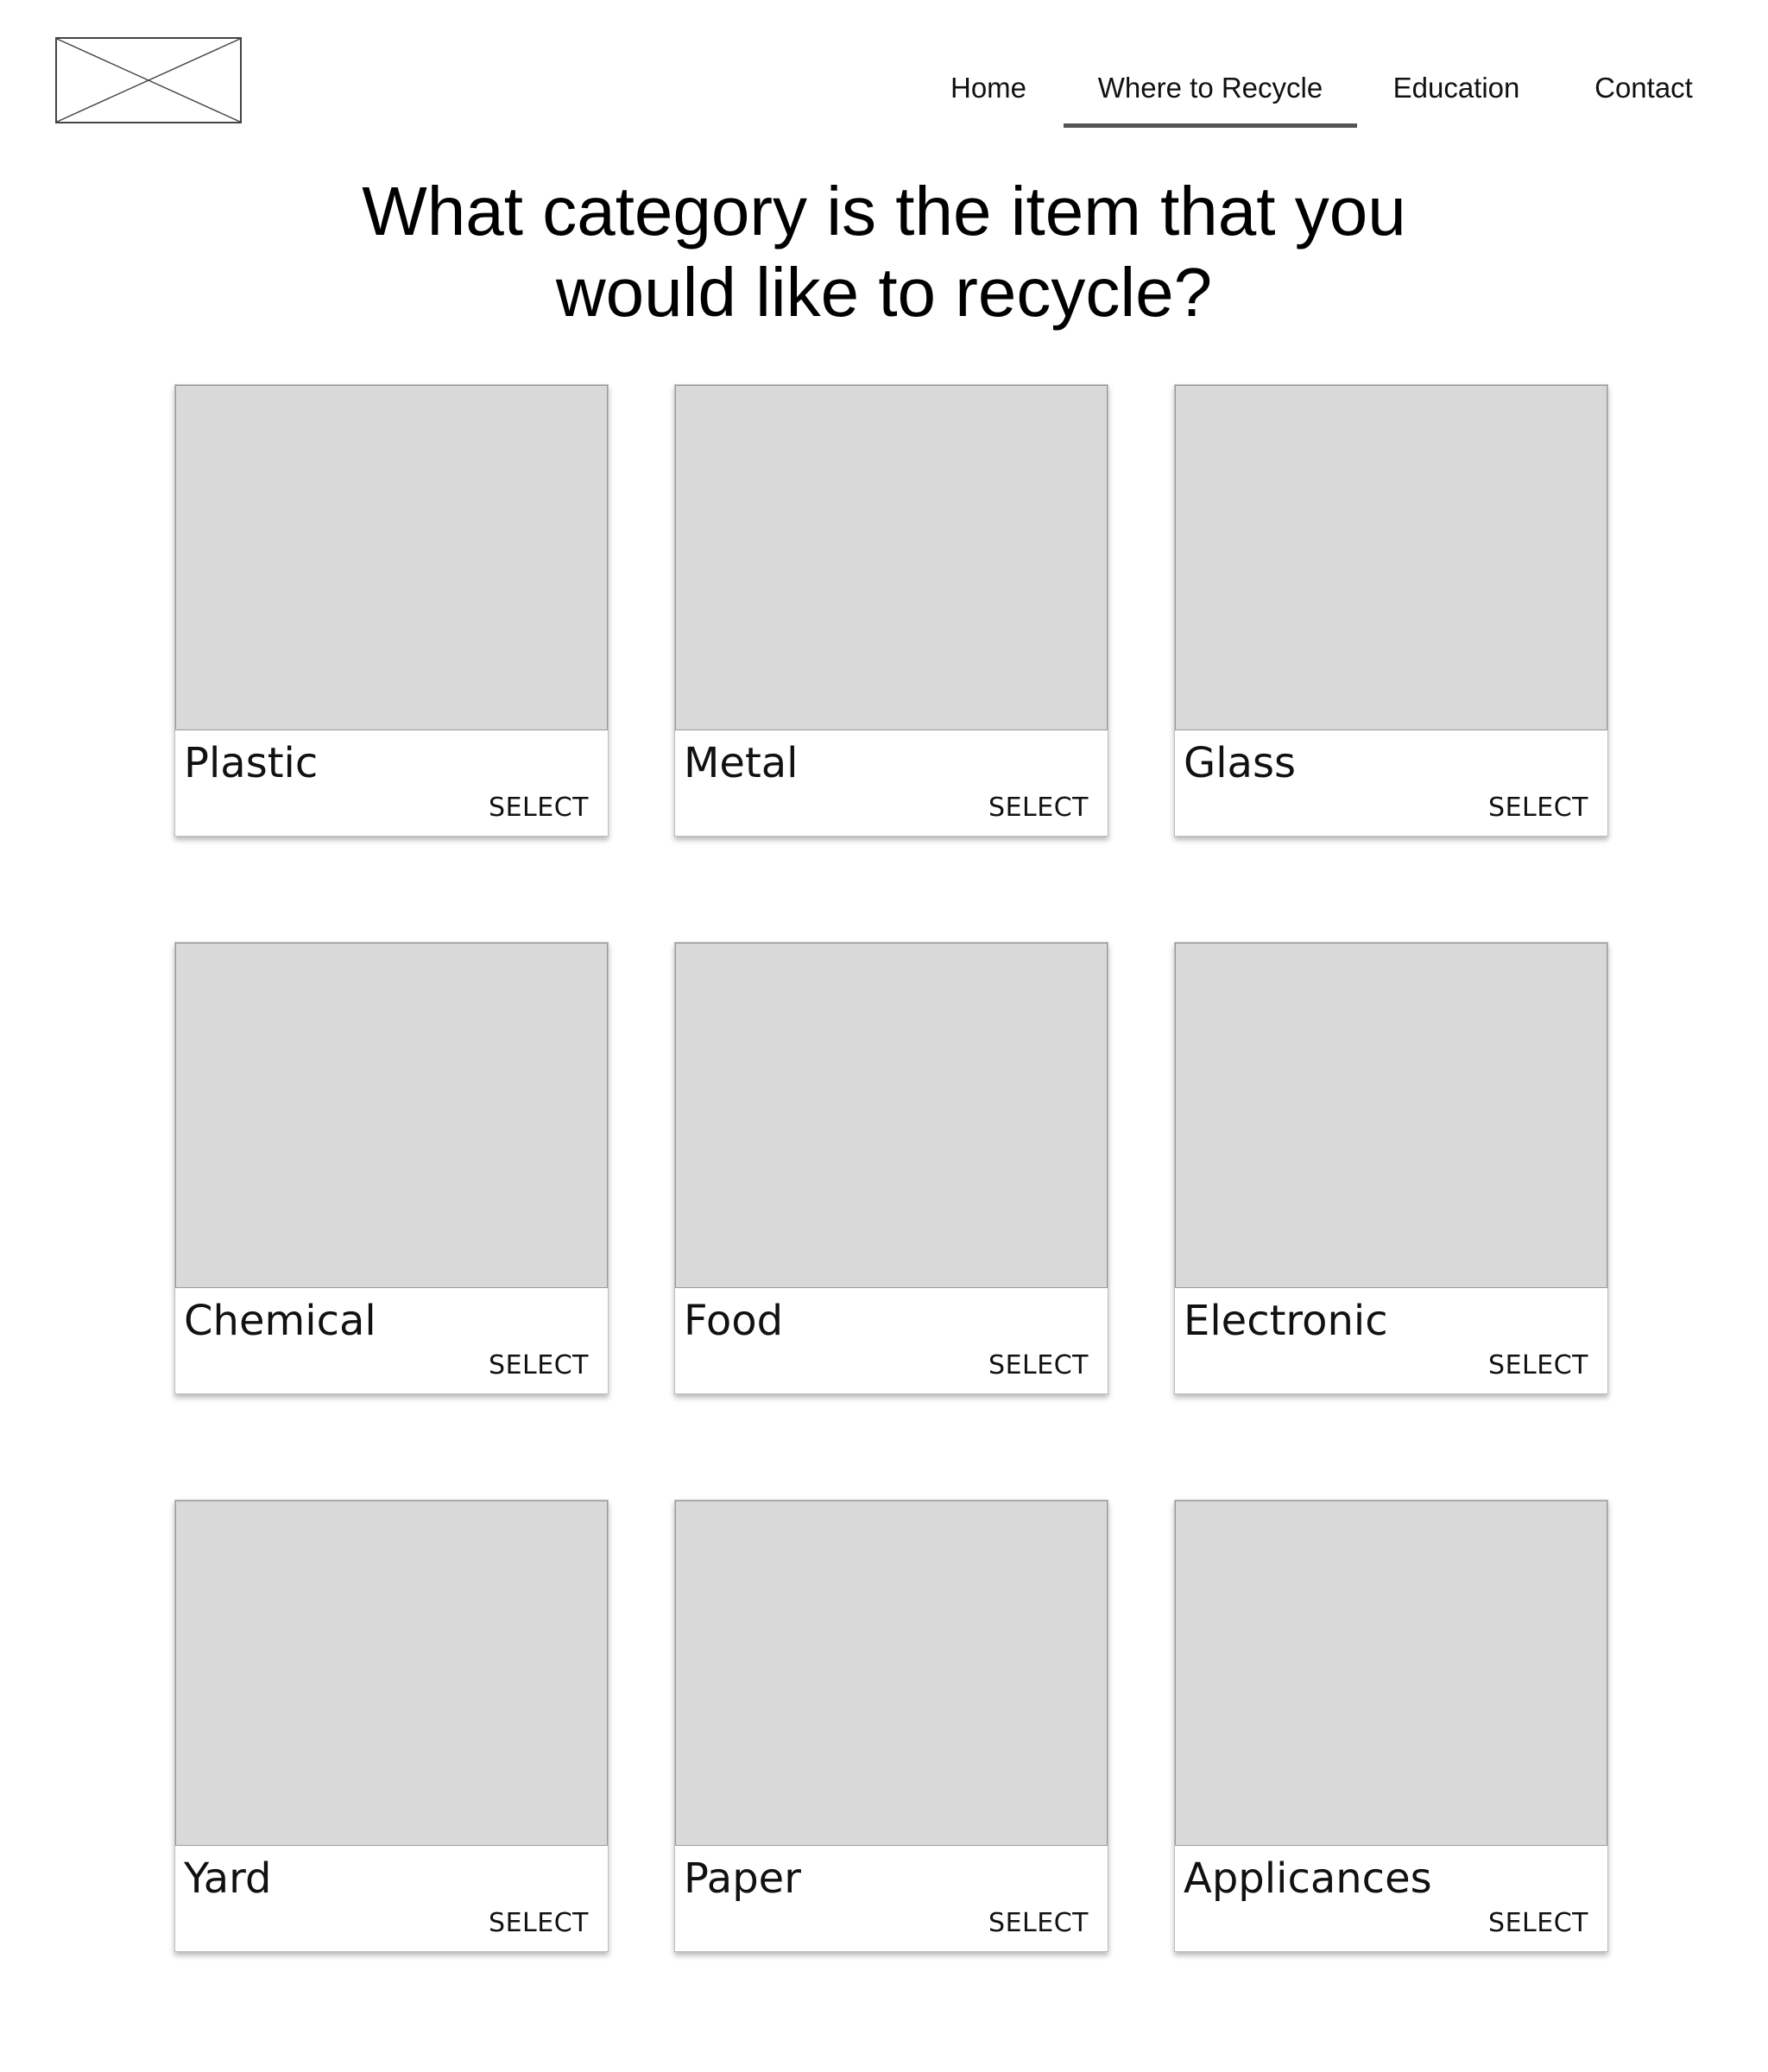 This screenshot has width=1768, height=2072. I want to click on category-card-chemical: Chemical SELECT, so click(392, 1168).